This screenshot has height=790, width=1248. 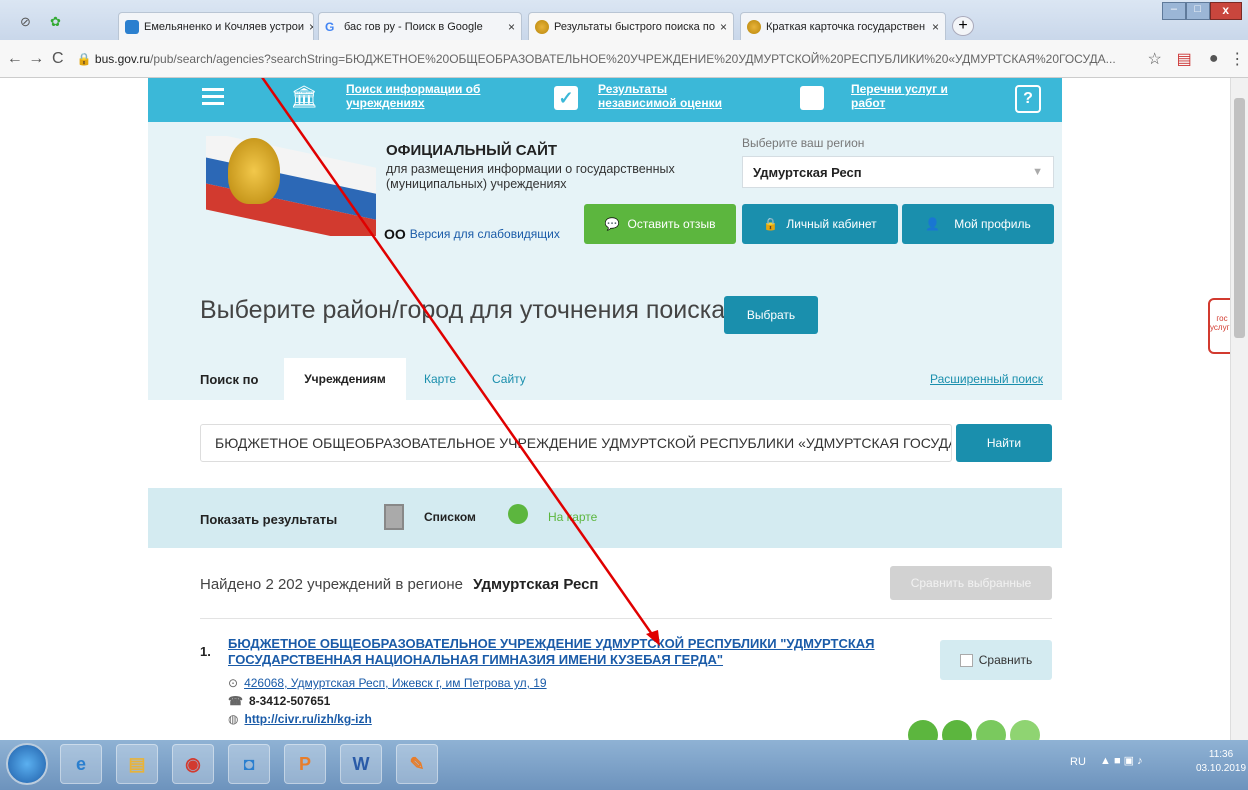 I want to click on chrome-icon: ◉, so click(x=193, y=764).